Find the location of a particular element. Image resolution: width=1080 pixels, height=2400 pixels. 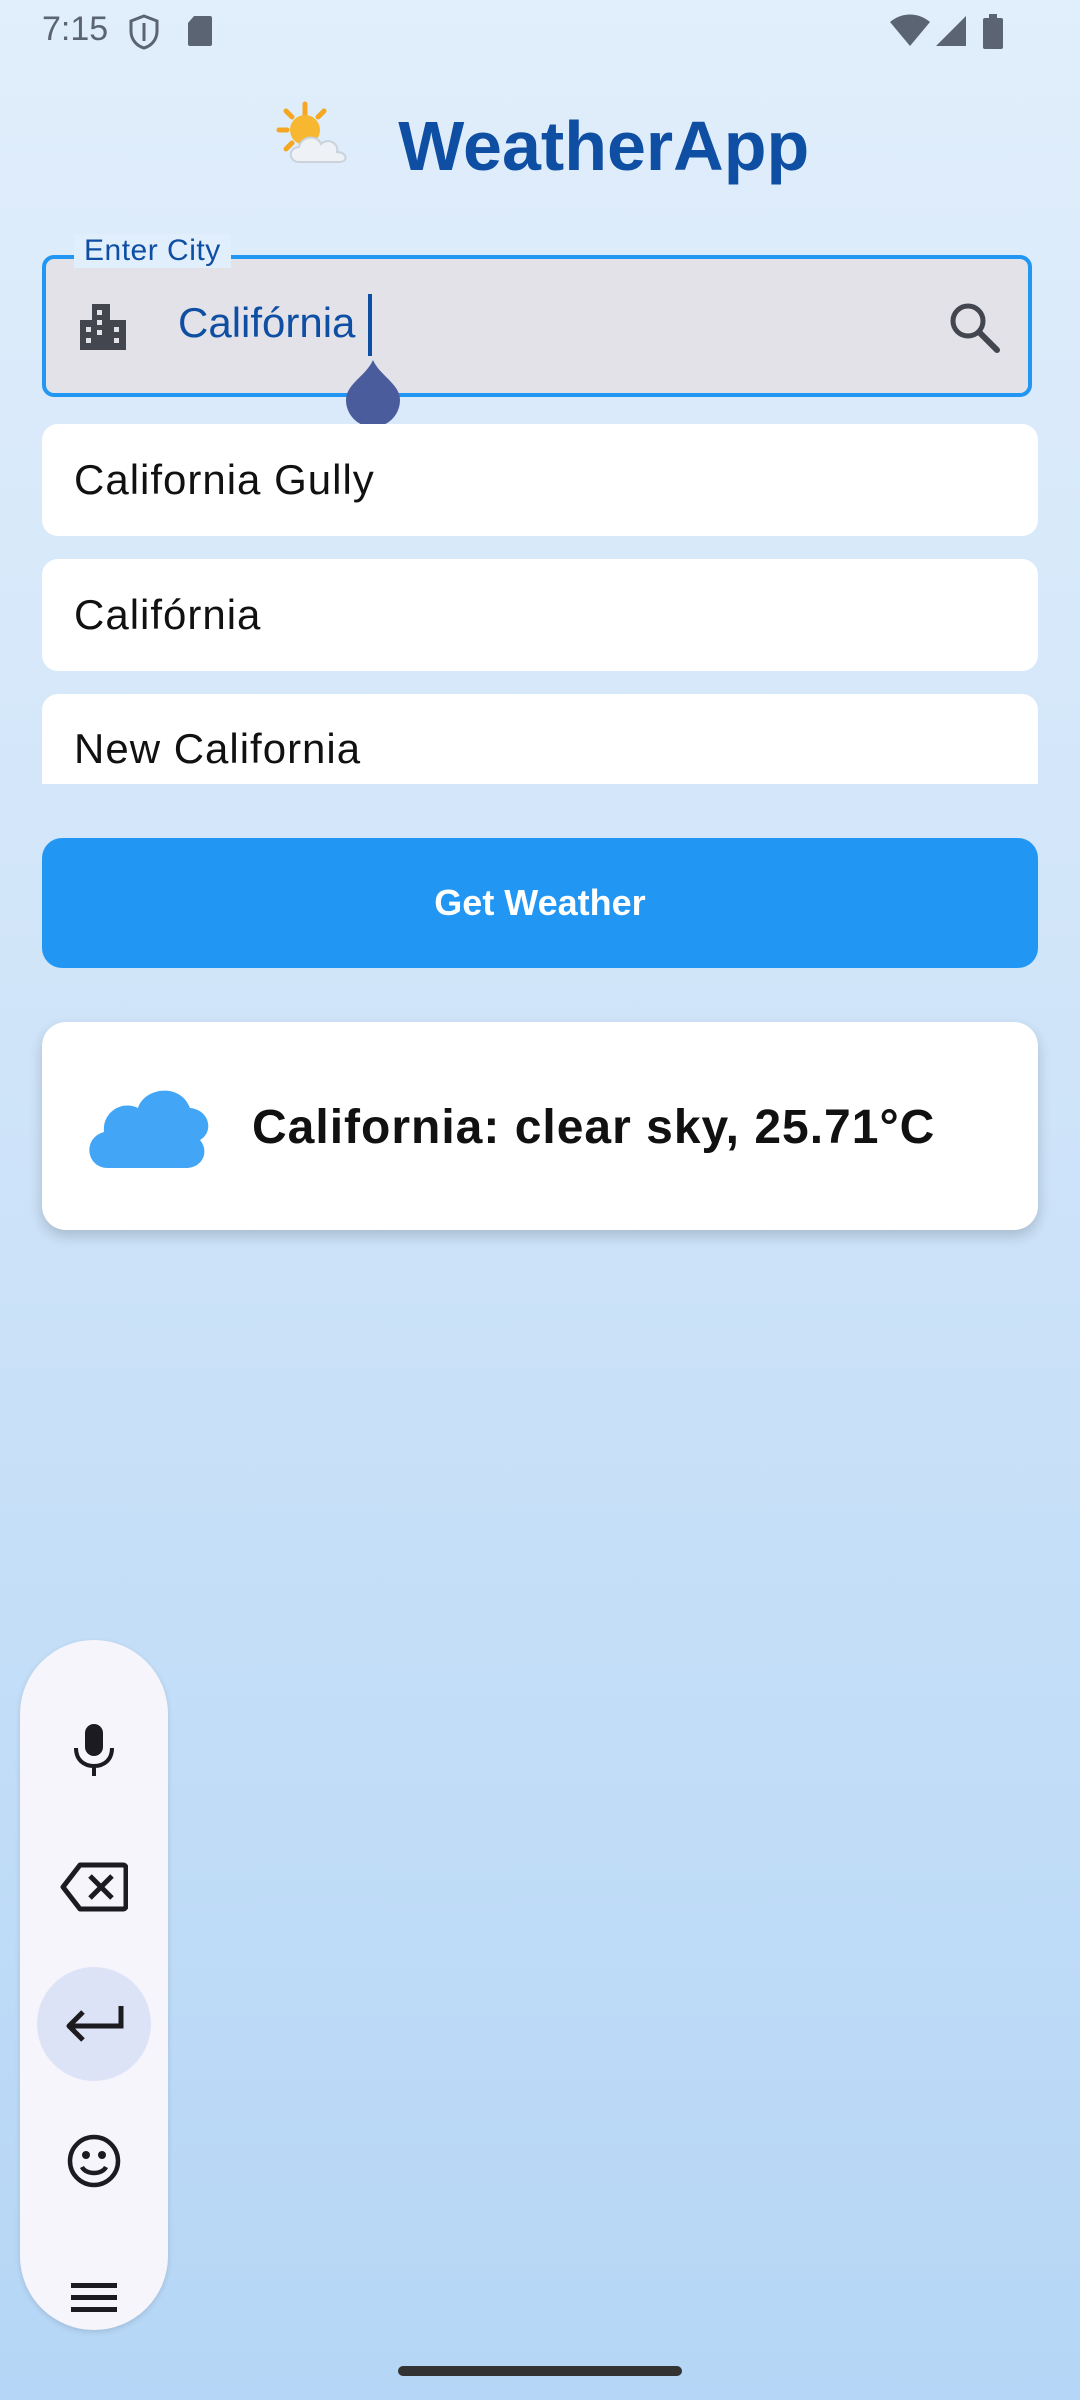

home-indicator is located at coordinates (540, 2371).